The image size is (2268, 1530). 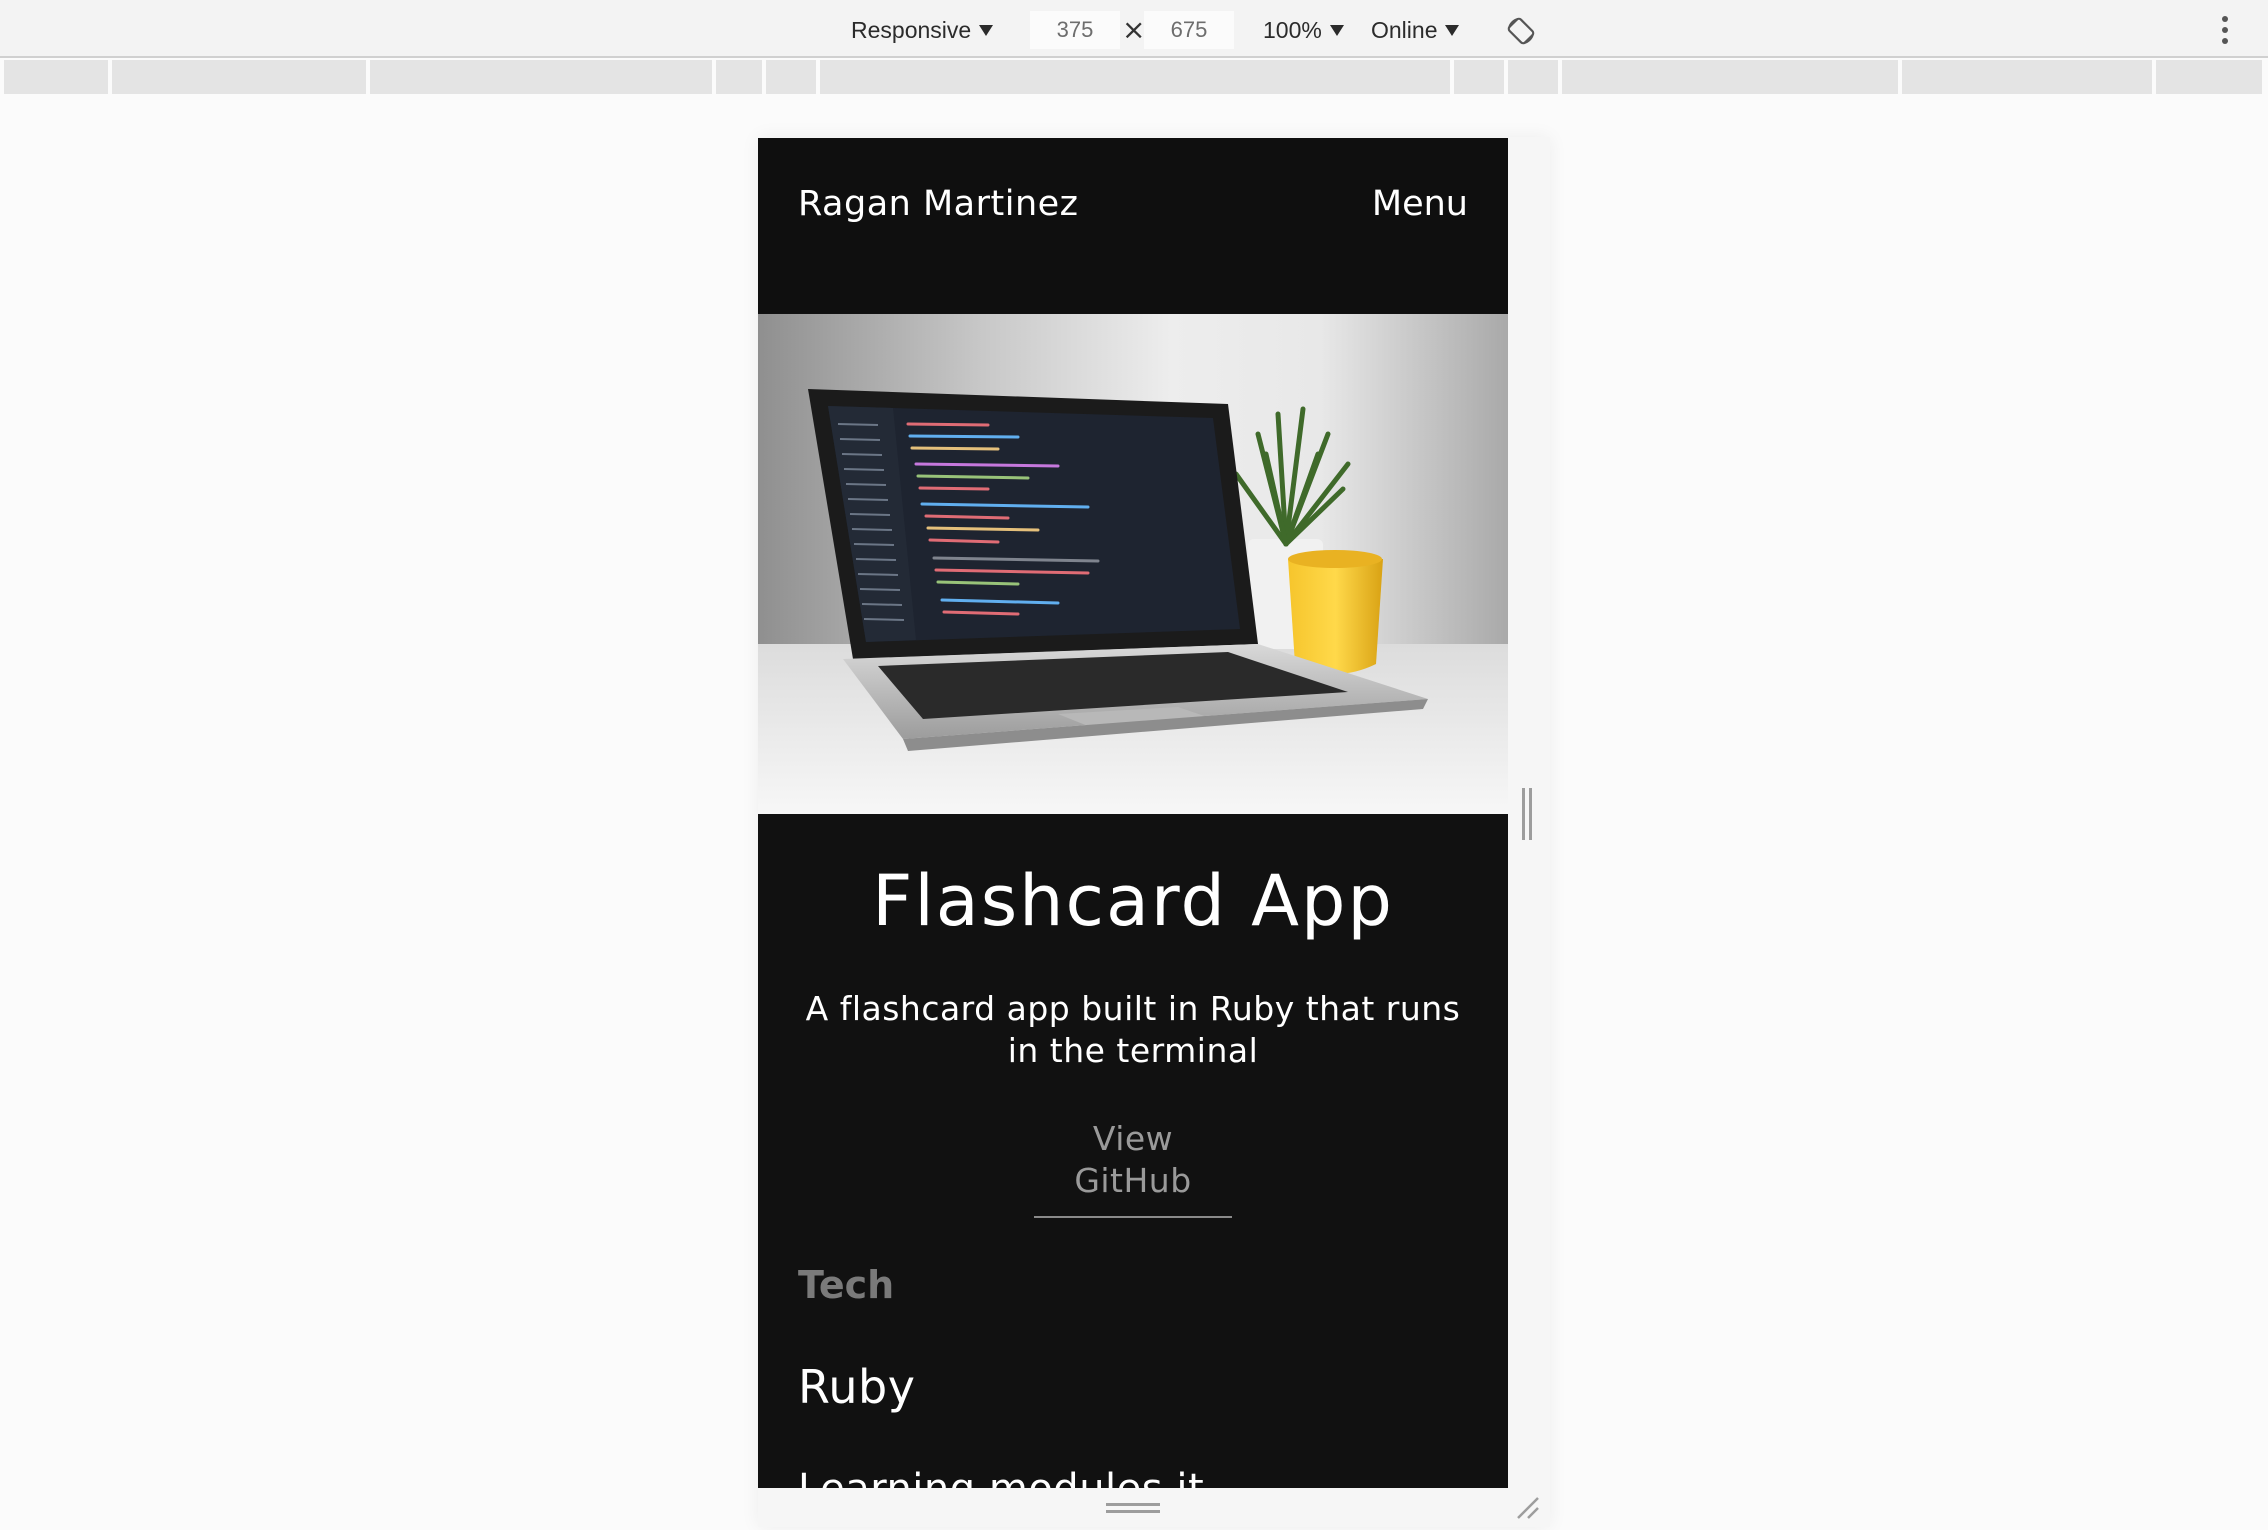 What do you see at coordinates (846, 1285) in the screenshot?
I see `tech-heading: Tech` at bounding box center [846, 1285].